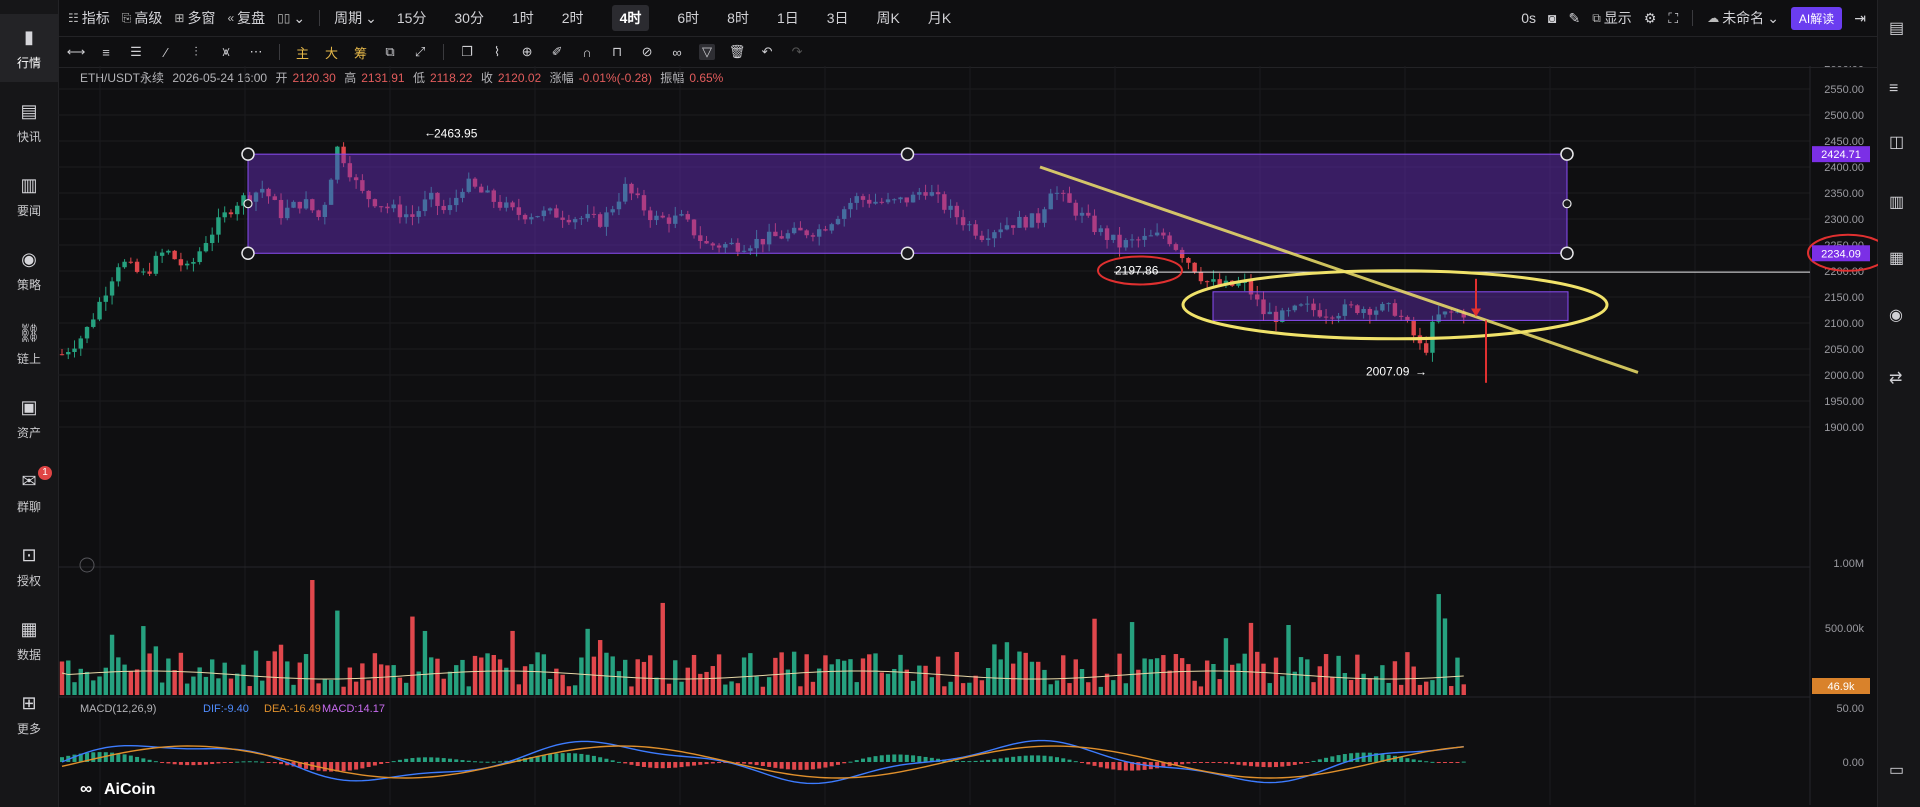  What do you see at coordinates (136, 52) in the screenshot?
I see `parallel-channel-icon: ☰` at bounding box center [136, 52].